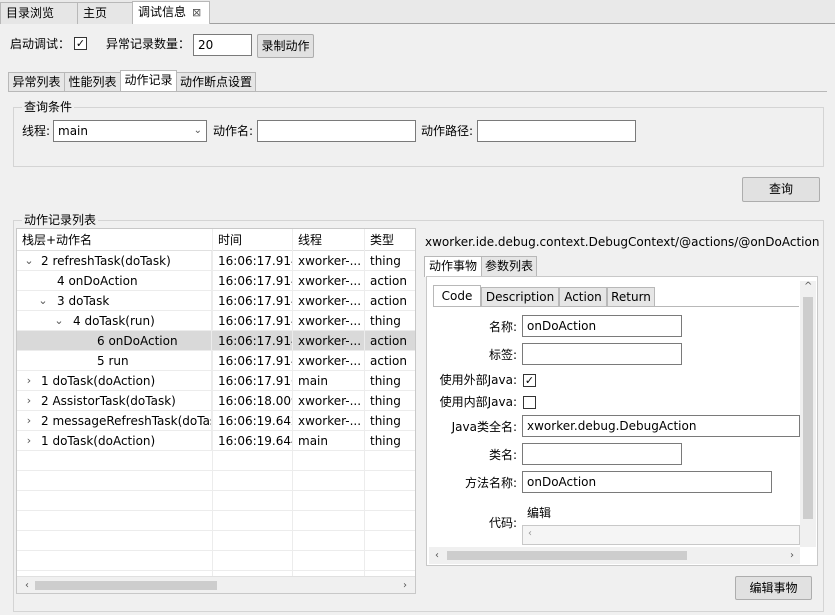 This screenshot has width=835, height=615. What do you see at coordinates (647, 482) in the screenshot?
I see `method-name-input: onDoAction` at bounding box center [647, 482].